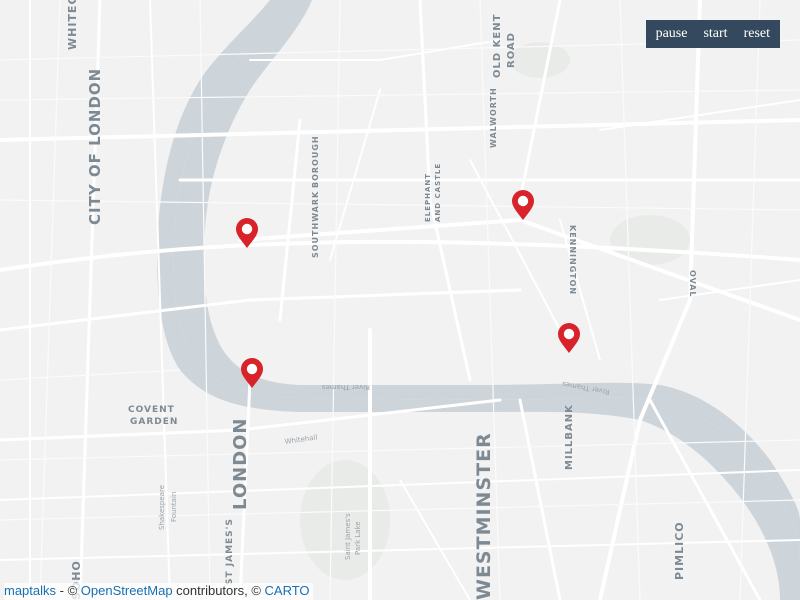 The image size is (800, 600). I want to click on label-river-thames-1: River Thames, so click(346, 387).